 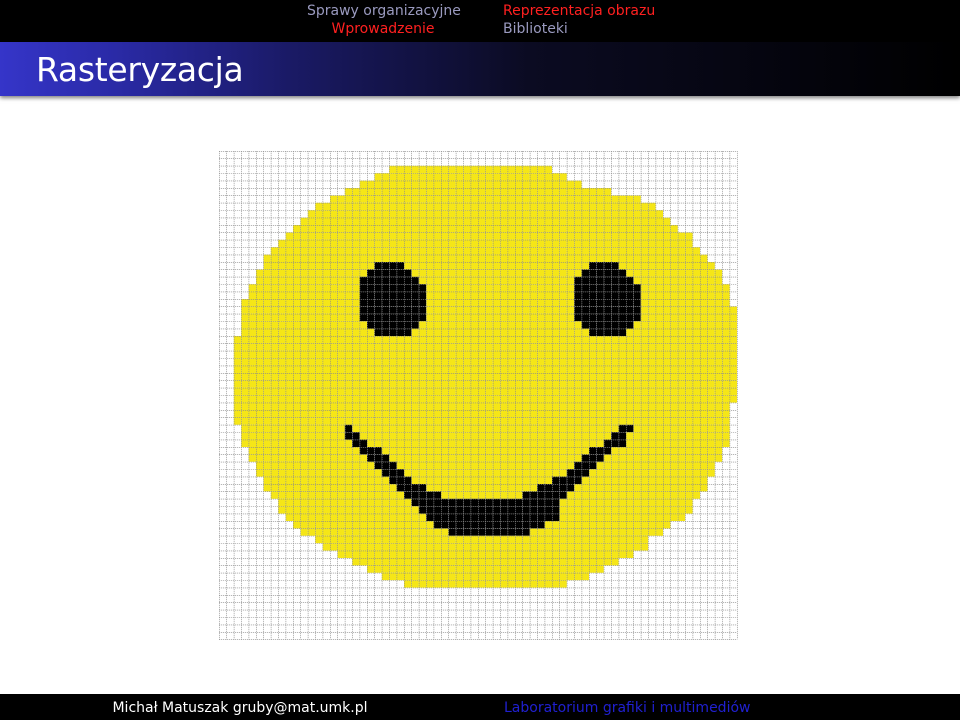 I want to click on nav-link-sprawy-organizacyjne: Sprawy organizacyjne, so click(x=384, y=11).